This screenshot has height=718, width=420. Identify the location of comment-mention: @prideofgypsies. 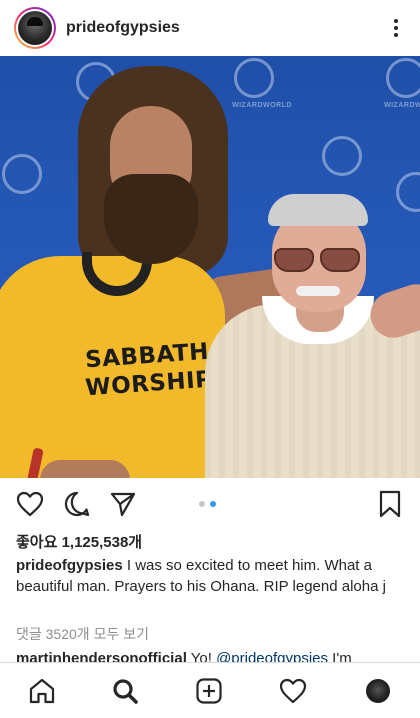
(272, 656).